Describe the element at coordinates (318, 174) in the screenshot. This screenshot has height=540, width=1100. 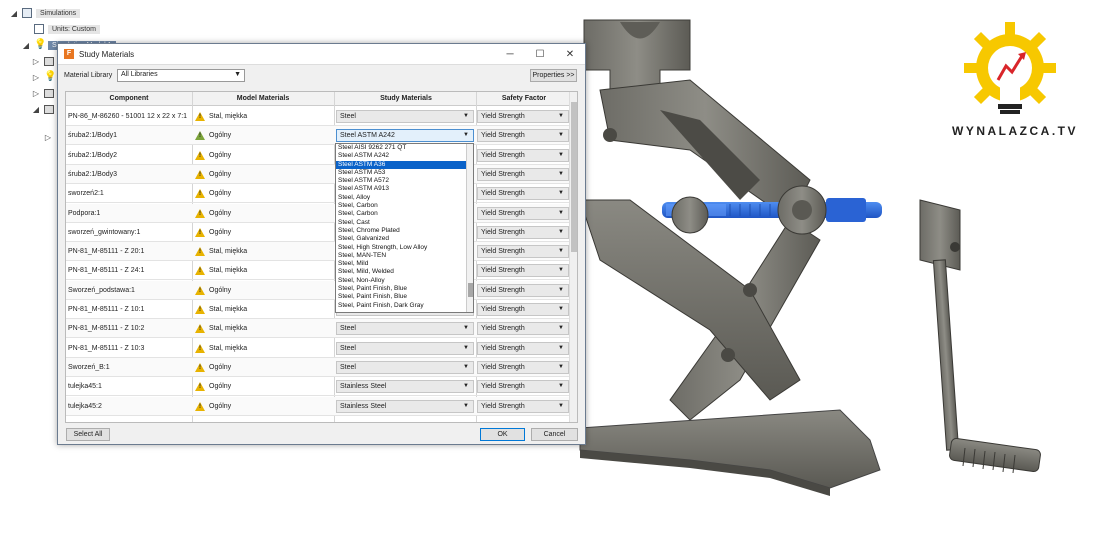
I see `table-row: śruba2:1/Body3 Ogólny ▼Yield Strength ▼` at that location.